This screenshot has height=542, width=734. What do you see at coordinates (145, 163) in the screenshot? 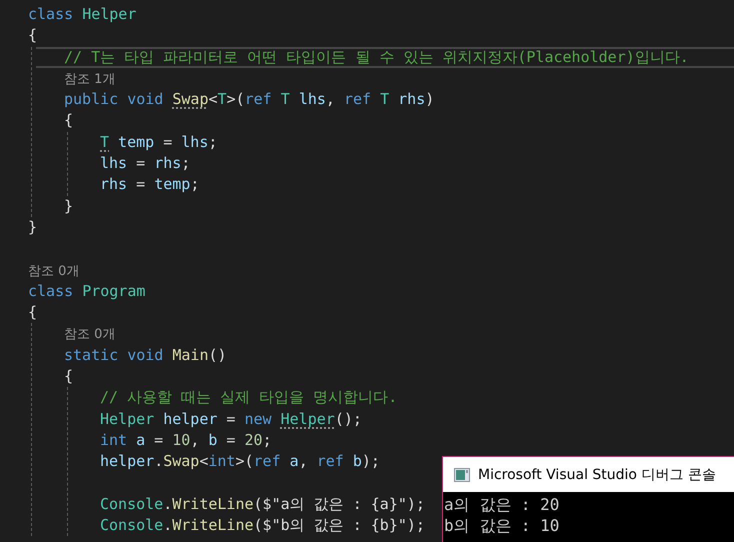
I see `code-line: lhs = rhs;` at bounding box center [145, 163].